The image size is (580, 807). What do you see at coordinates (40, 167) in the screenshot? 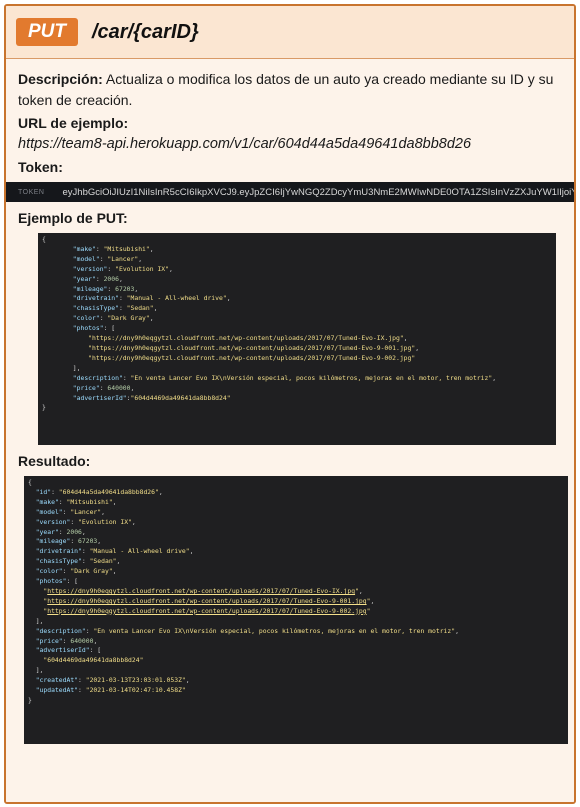
I see `token-label: Token:` at bounding box center [40, 167].